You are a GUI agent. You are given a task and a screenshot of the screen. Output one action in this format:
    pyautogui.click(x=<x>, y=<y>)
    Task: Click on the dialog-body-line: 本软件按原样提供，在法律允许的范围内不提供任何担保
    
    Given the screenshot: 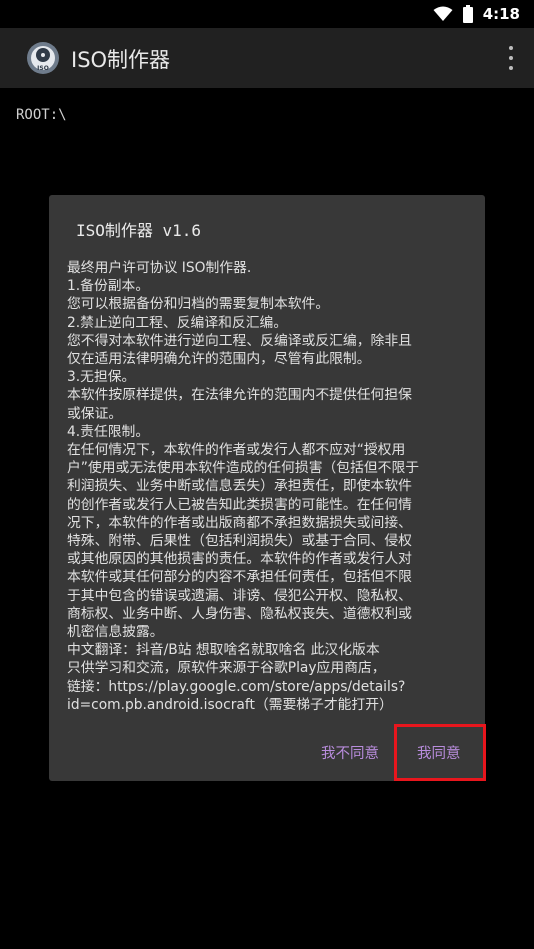 What is the action you would take?
    pyautogui.click(x=239, y=395)
    